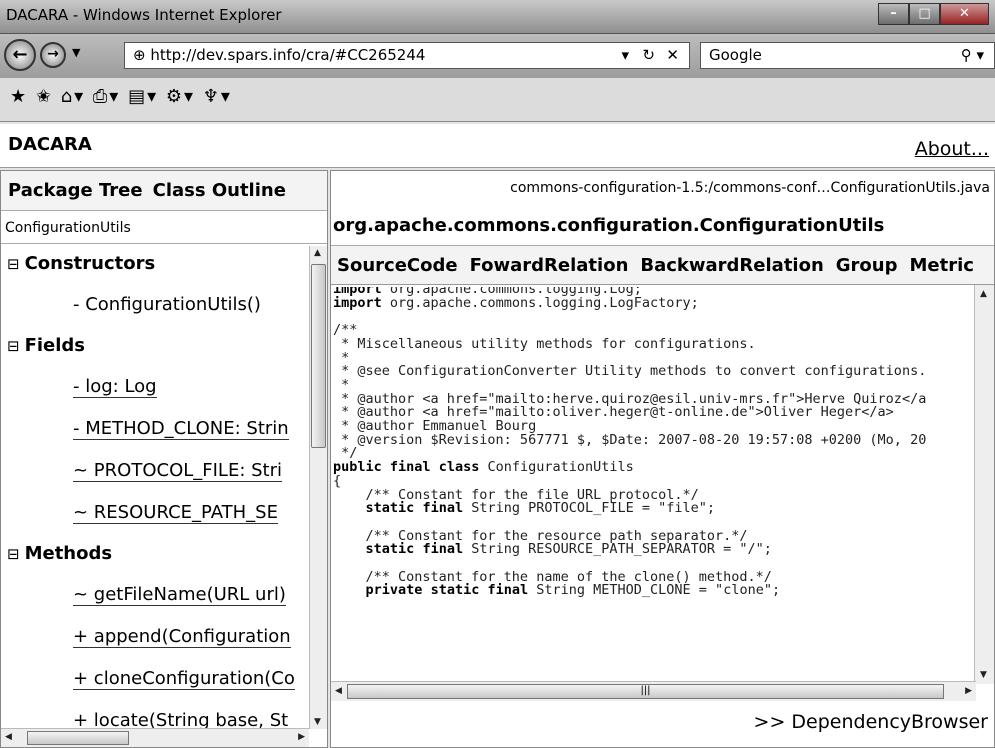 This screenshot has height=748, width=995. I want to click on tree-item-label: + cloneConfiguration(Co, so click(184, 679).